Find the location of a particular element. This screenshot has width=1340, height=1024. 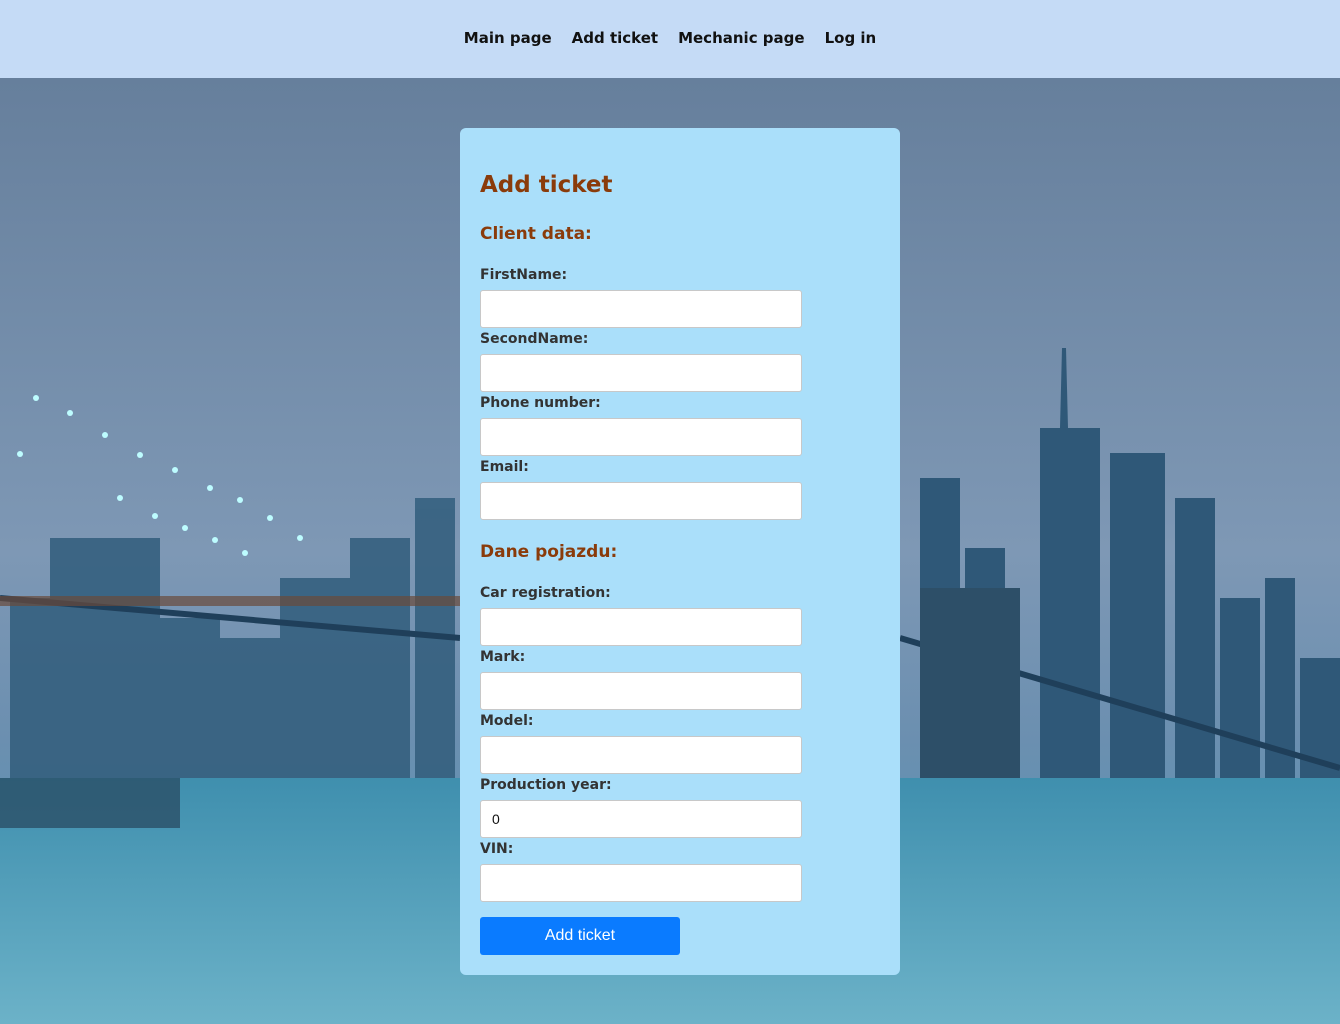

first-name-input is located at coordinates (641, 309).